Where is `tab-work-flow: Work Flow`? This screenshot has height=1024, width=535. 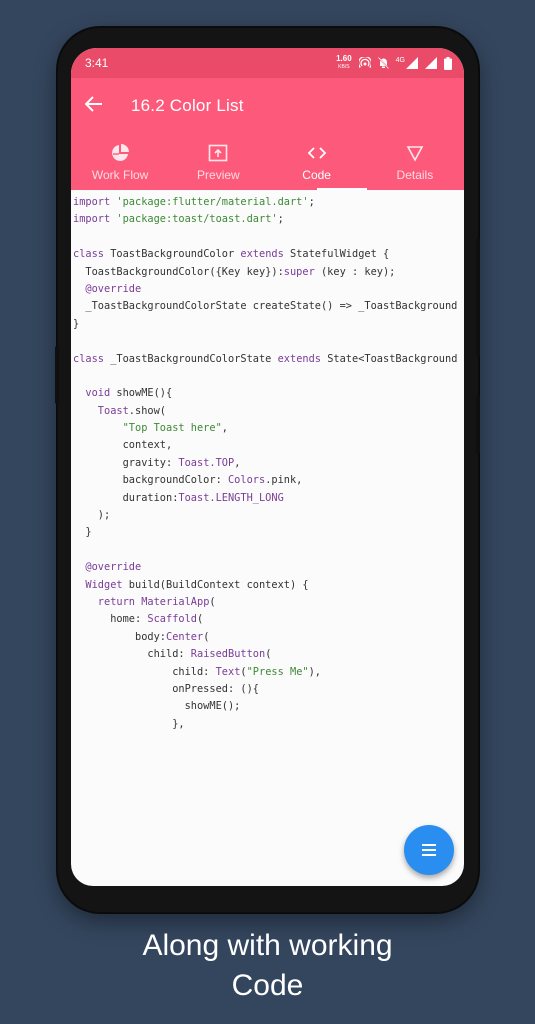 tab-work-flow: Work Flow is located at coordinates (120, 162).